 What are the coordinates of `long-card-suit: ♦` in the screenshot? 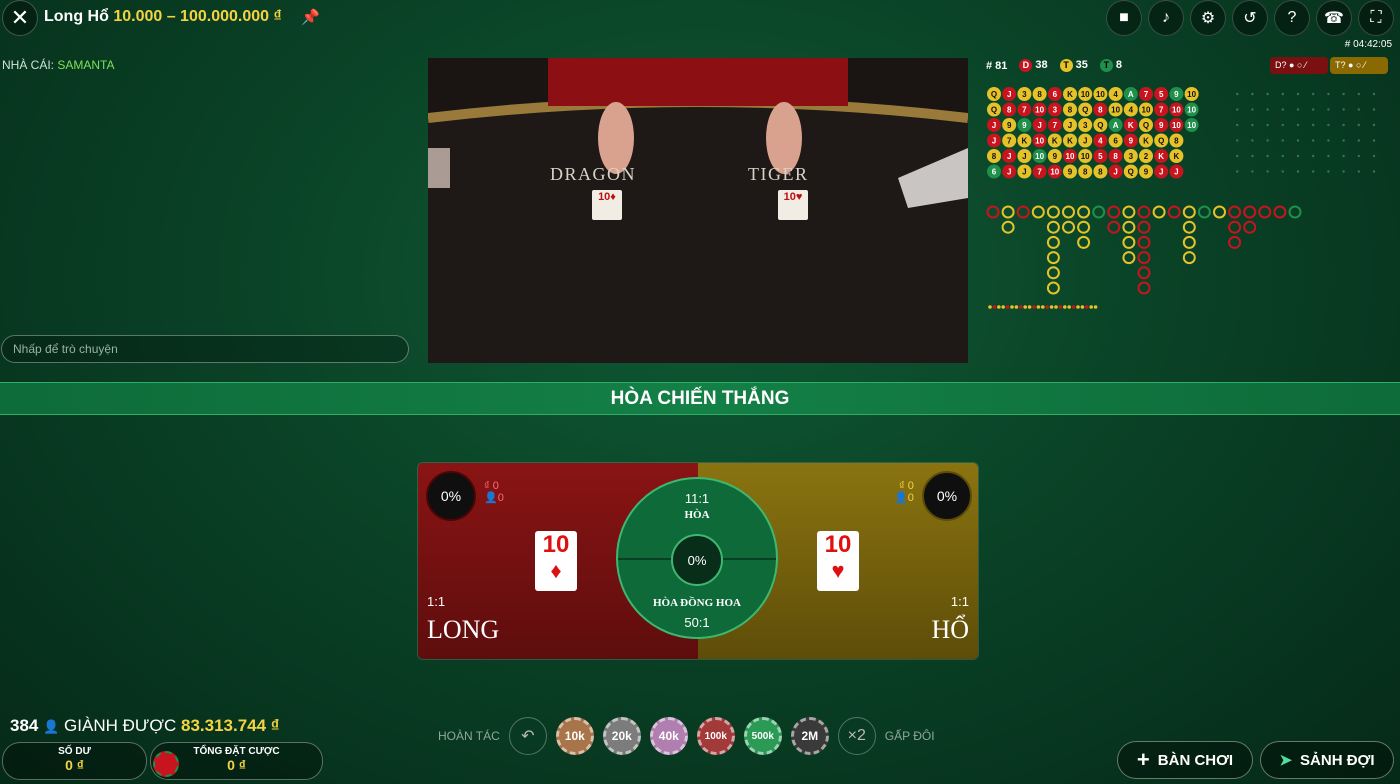 It's located at (556, 570).